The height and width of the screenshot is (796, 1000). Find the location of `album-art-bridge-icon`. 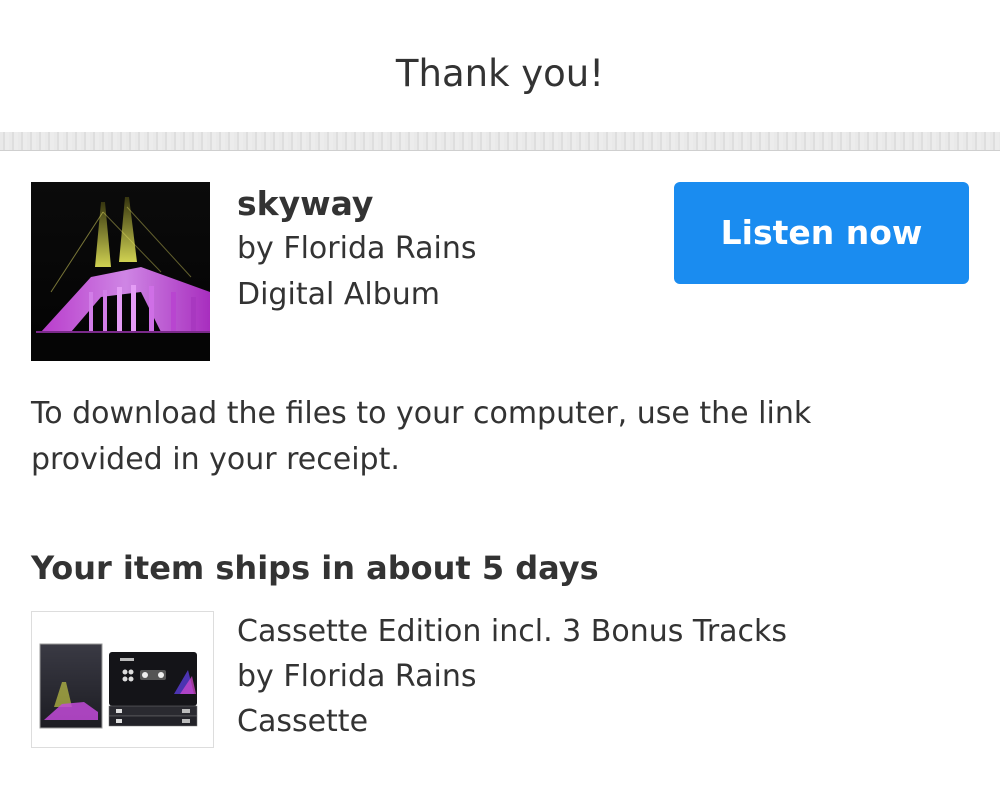

album-art-bridge-icon is located at coordinates (120, 271).